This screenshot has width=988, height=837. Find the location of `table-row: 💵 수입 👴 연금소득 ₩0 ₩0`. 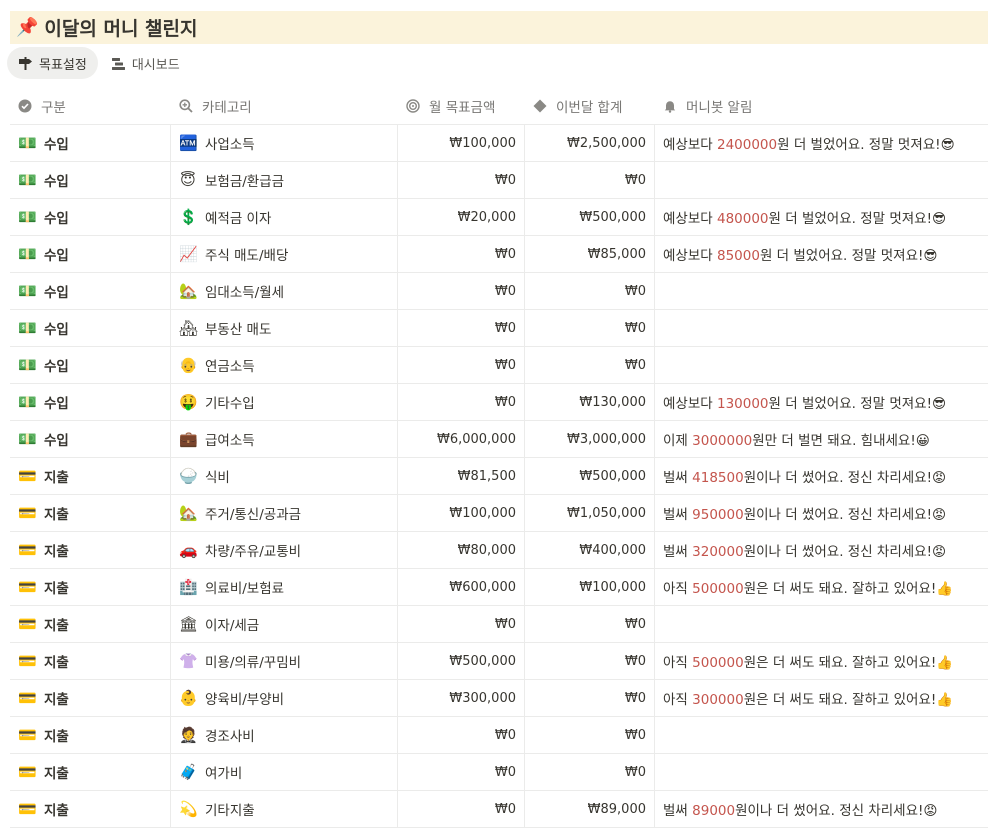

table-row: 💵 수입 👴 연금소득 ₩0 ₩0 is located at coordinates (499, 365).